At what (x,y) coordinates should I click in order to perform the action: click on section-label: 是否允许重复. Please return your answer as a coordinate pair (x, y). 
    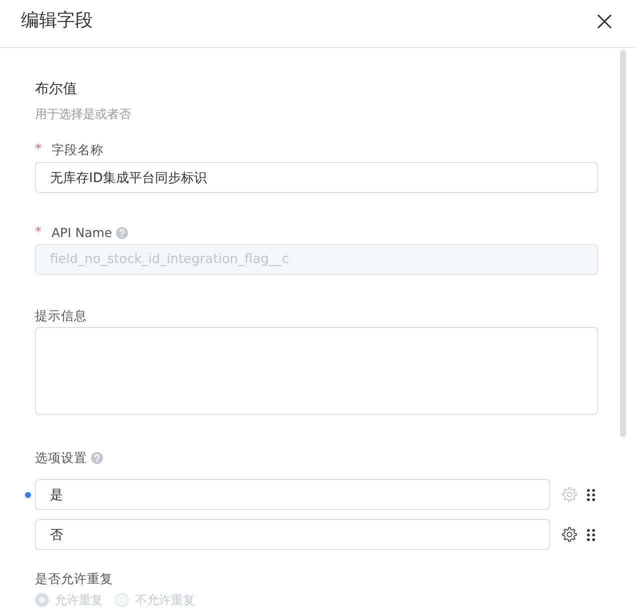
    Looking at the image, I should click on (74, 579).